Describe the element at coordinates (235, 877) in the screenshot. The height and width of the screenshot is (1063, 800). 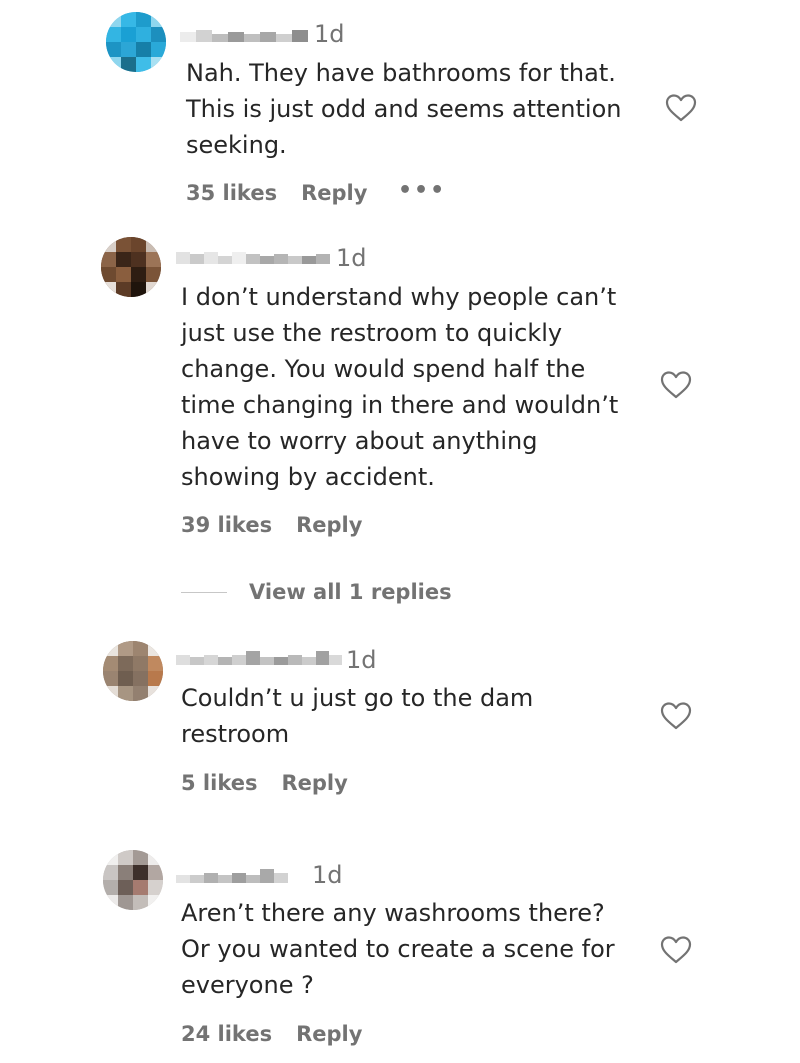
I see `username-redacted` at that location.